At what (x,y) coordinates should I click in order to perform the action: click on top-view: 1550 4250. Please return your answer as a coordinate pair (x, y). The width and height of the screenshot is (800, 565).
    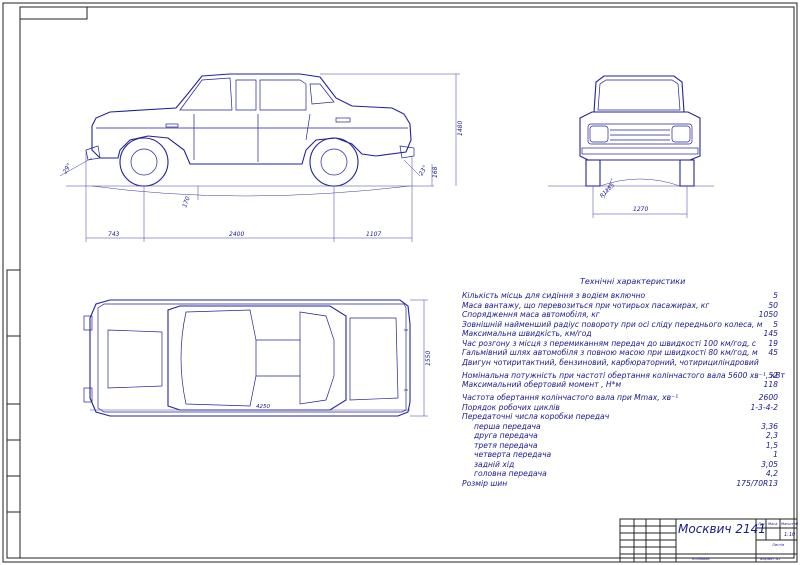
    Looking at the image, I should click on (257, 358).